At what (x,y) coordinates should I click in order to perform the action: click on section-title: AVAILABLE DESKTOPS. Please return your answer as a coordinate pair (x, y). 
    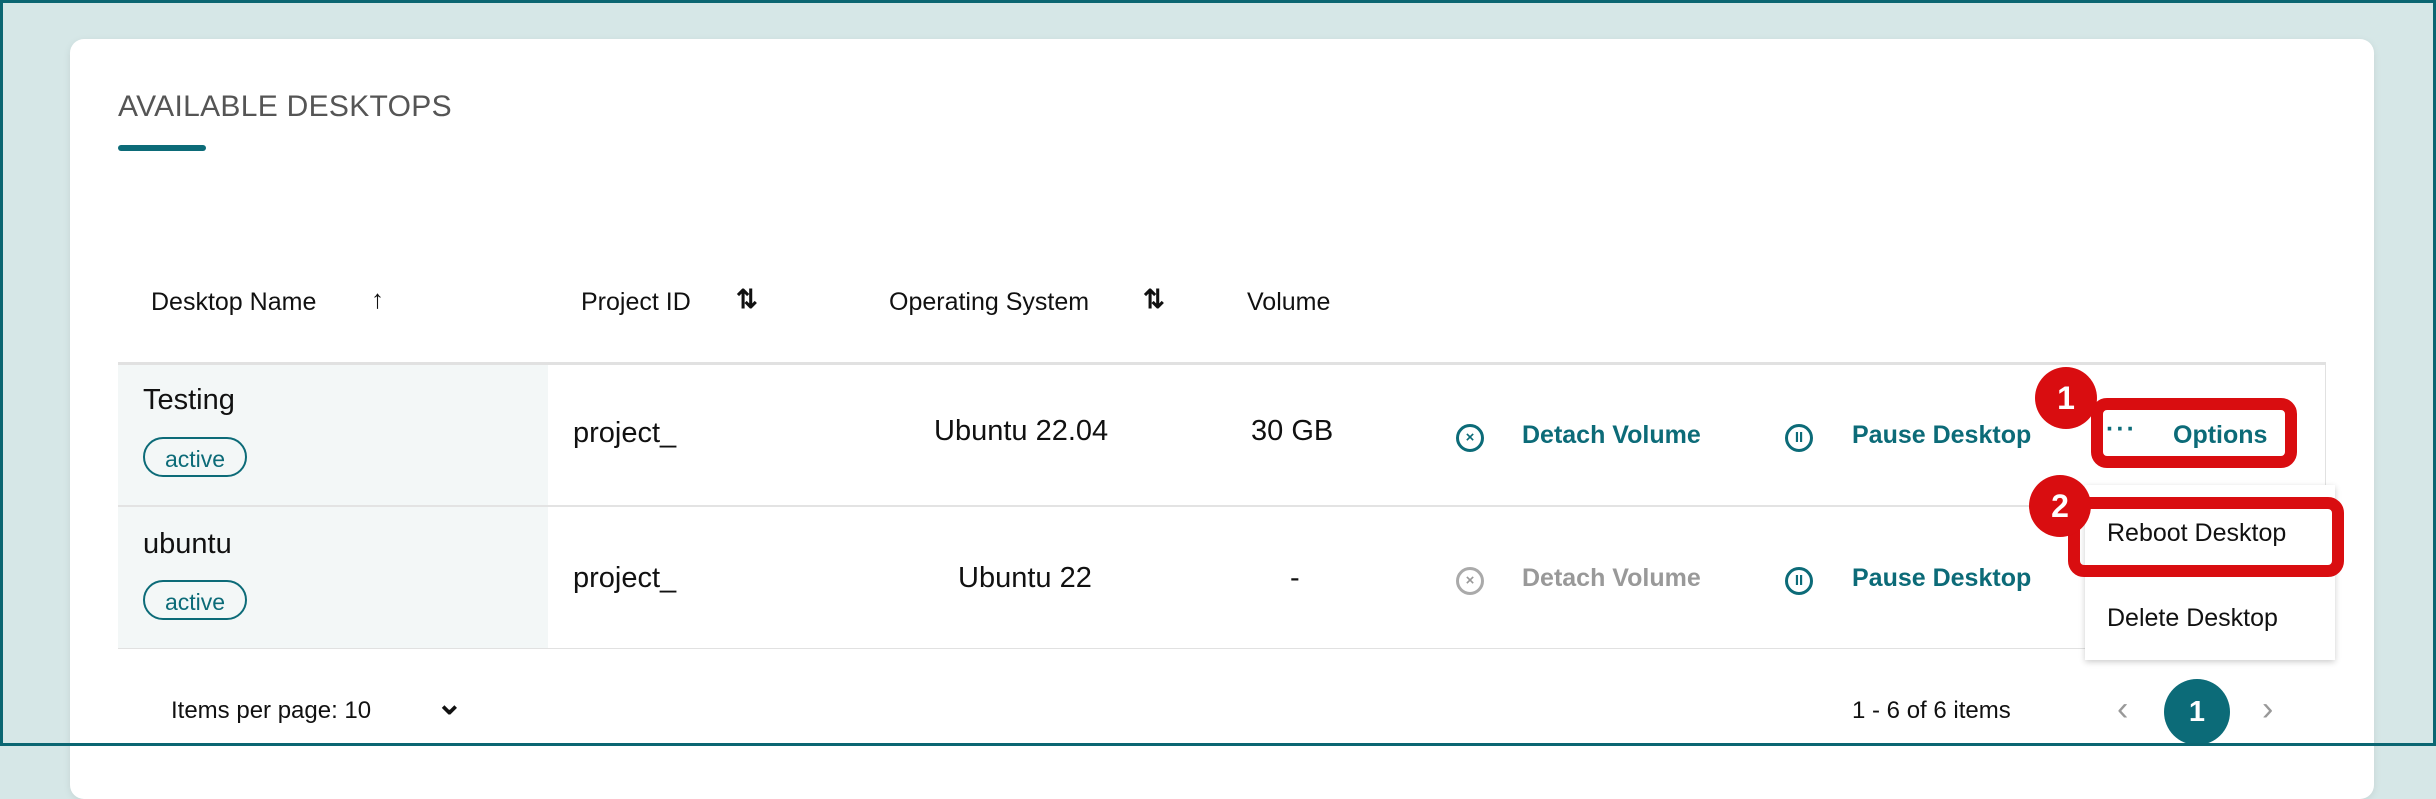
    Looking at the image, I should click on (285, 106).